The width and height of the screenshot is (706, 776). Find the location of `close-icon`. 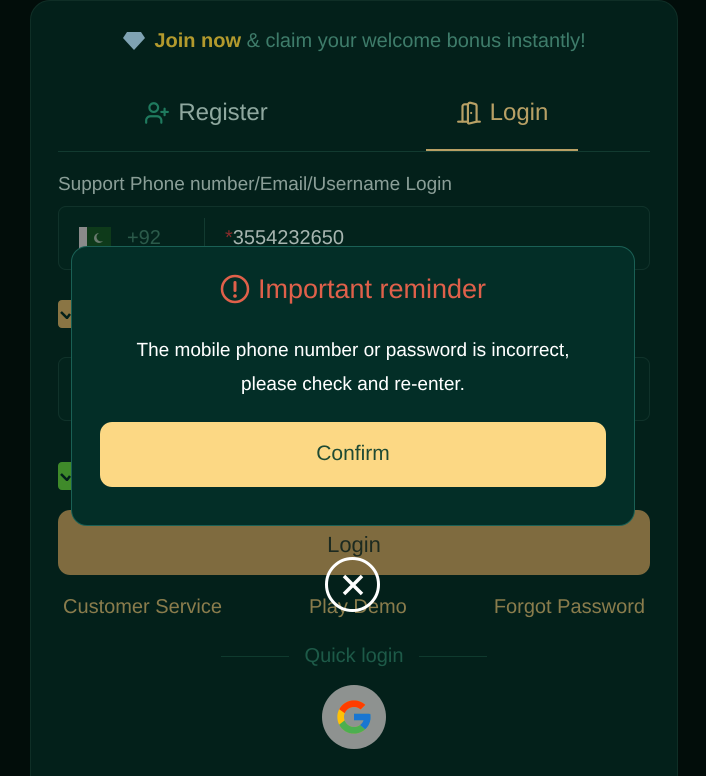

close-icon is located at coordinates (352, 584).